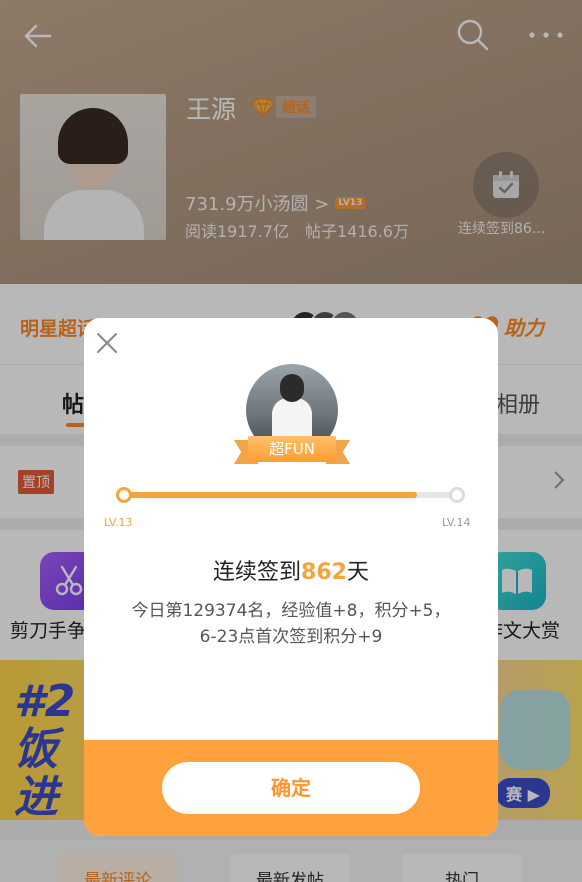 The height and width of the screenshot is (882, 582). Describe the element at coordinates (291, 637) in the screenshot. I see `reward-line-2: 6-23点首次签到积分+9` at that location.